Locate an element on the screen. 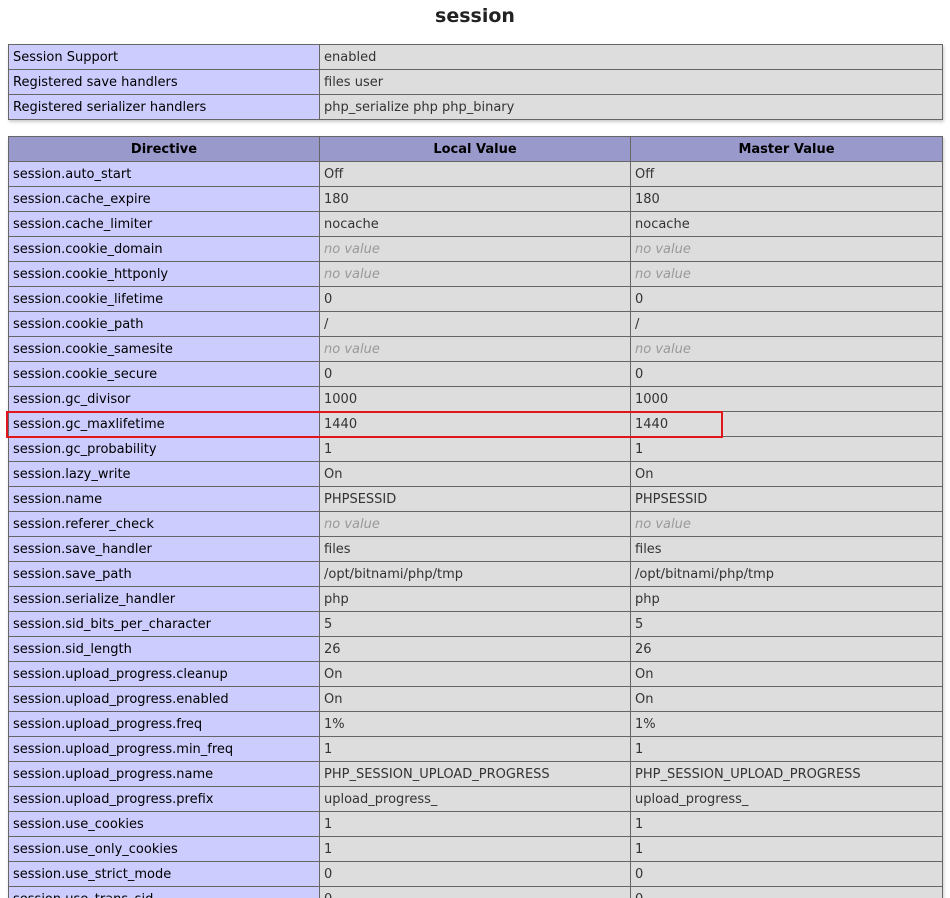 Image resolution: width=950 pixels, height=898 pixels. local-value: 1% is located at coordinates (475, 724).